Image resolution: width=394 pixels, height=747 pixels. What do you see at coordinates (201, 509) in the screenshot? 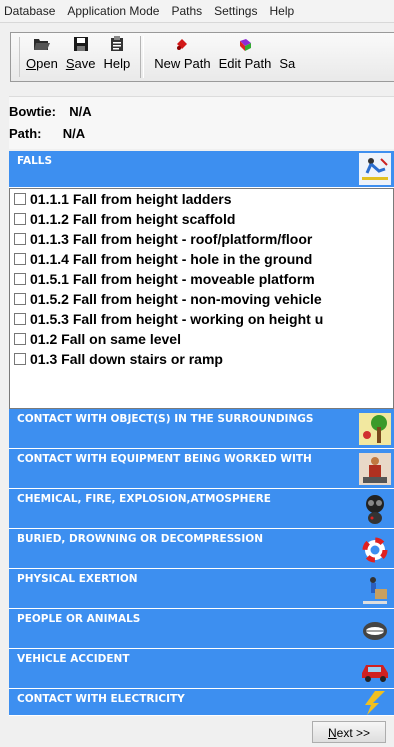
I see `category-chemical-fire-explosion: CHEMICAL, FIRE, EXPLOSION,ATMOSPHERE` at bounding box center [201, 509].